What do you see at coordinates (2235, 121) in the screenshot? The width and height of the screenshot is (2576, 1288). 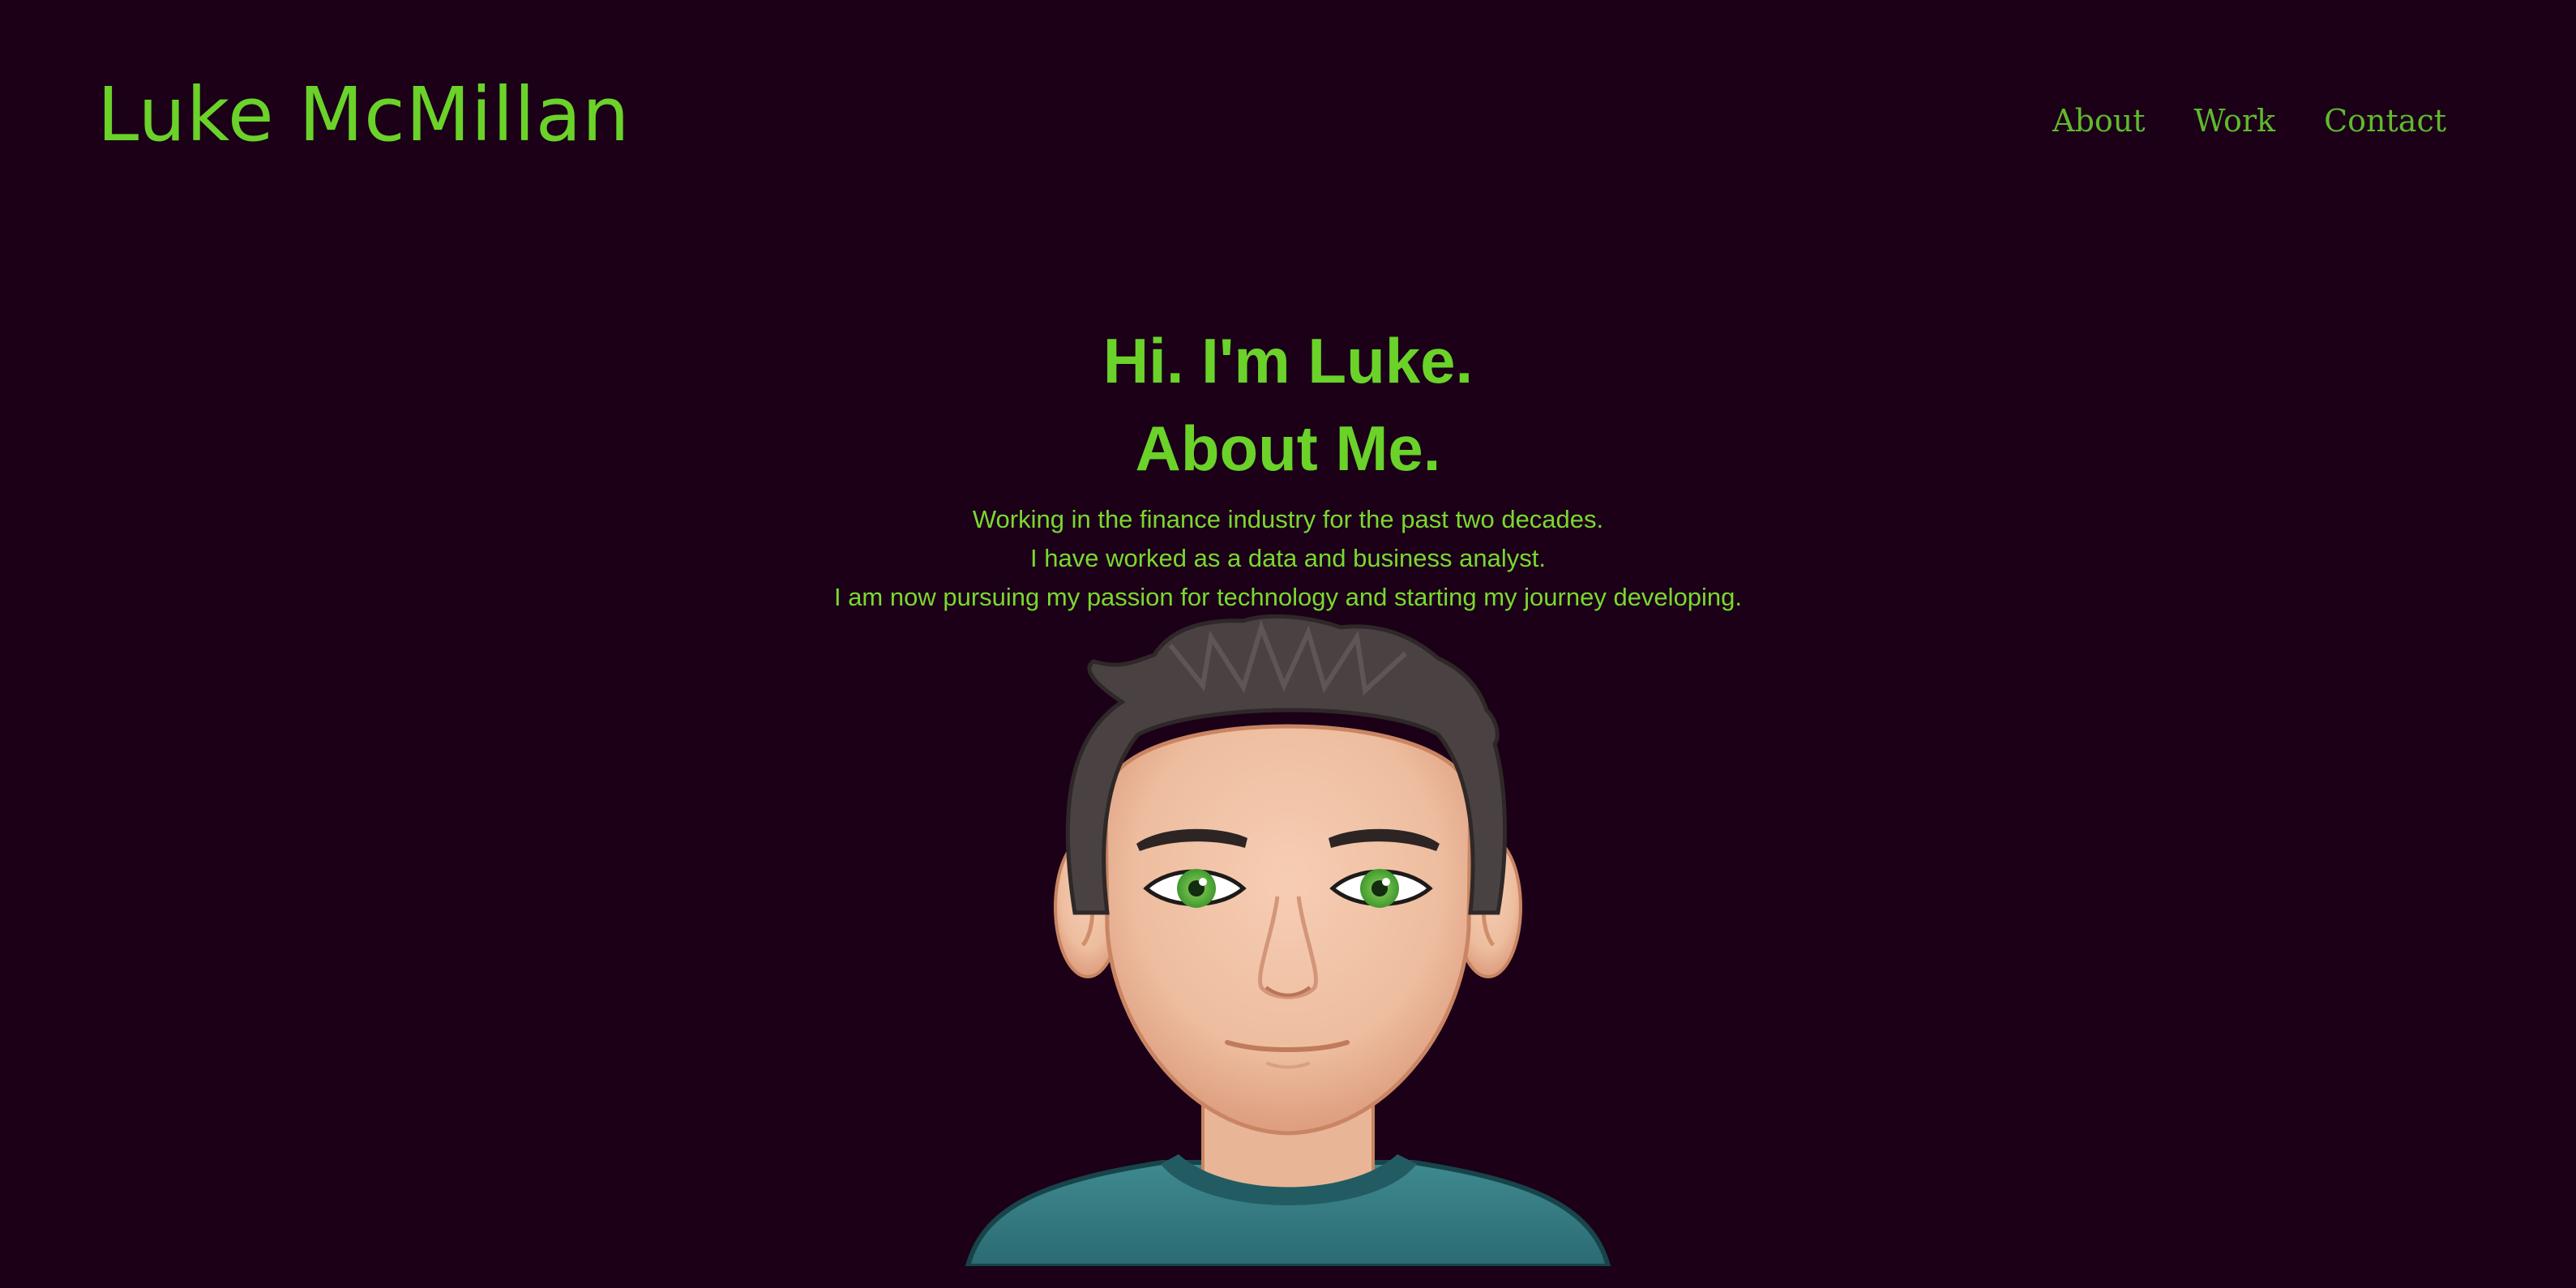 I see `nav-work-link: Work` at bounding box center [2235, 121].